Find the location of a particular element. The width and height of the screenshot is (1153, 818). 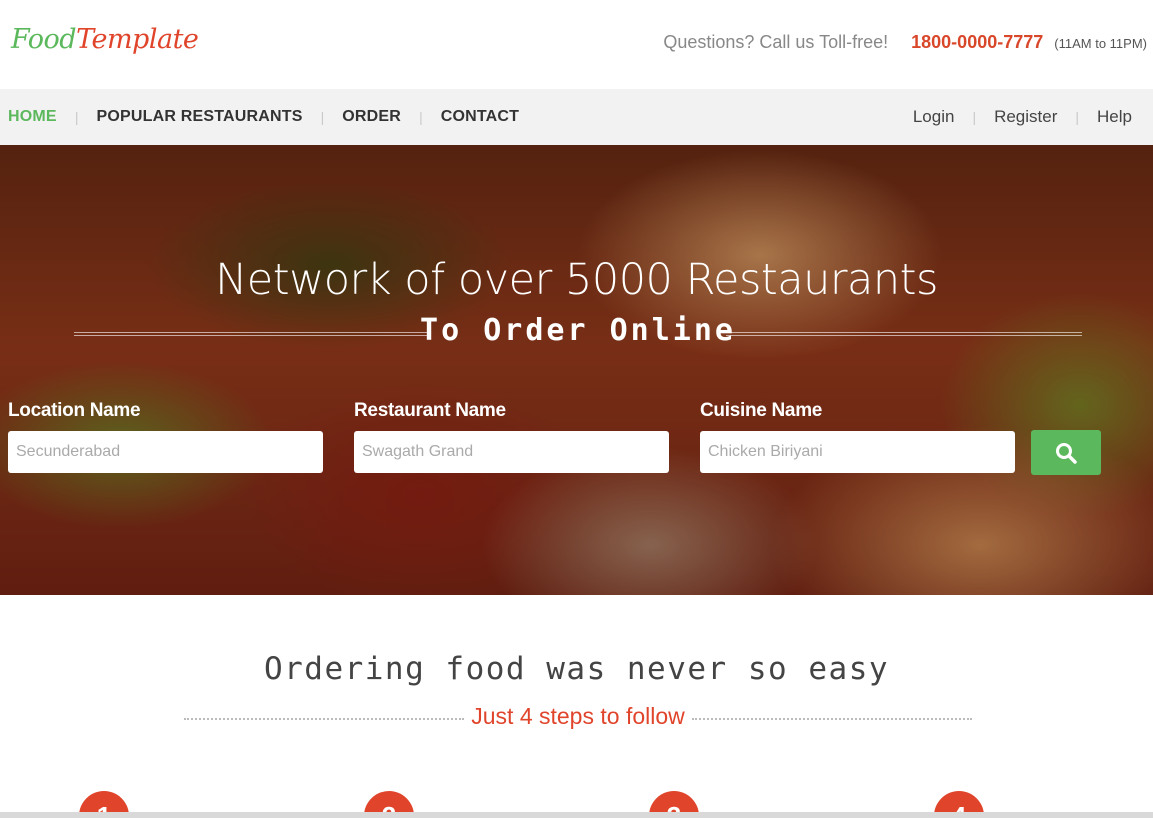

nav-item-help: Help is located at coordinates (1114, 117).